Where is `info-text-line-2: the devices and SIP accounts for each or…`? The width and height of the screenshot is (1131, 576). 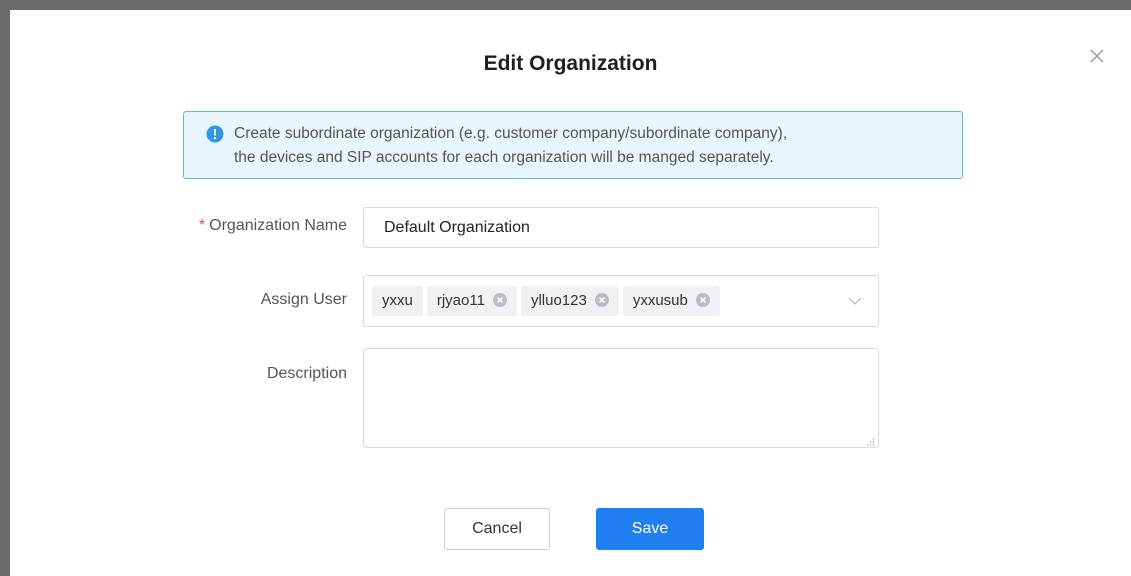 info-text-line-2: the devices and SIP accounts for each or… is located at coordinates (504, 157).